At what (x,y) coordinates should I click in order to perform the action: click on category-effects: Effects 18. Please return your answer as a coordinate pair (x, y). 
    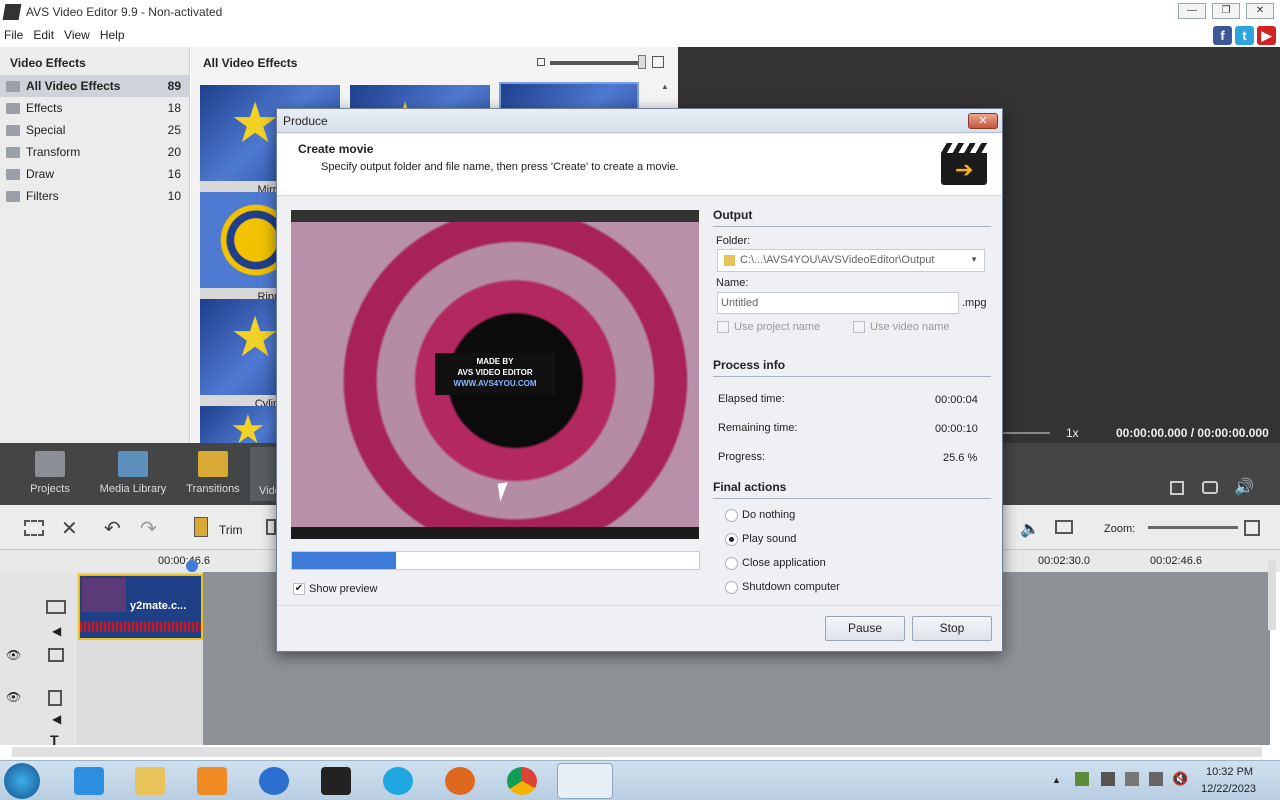
    Looking at the image, I should click on (94, 108).